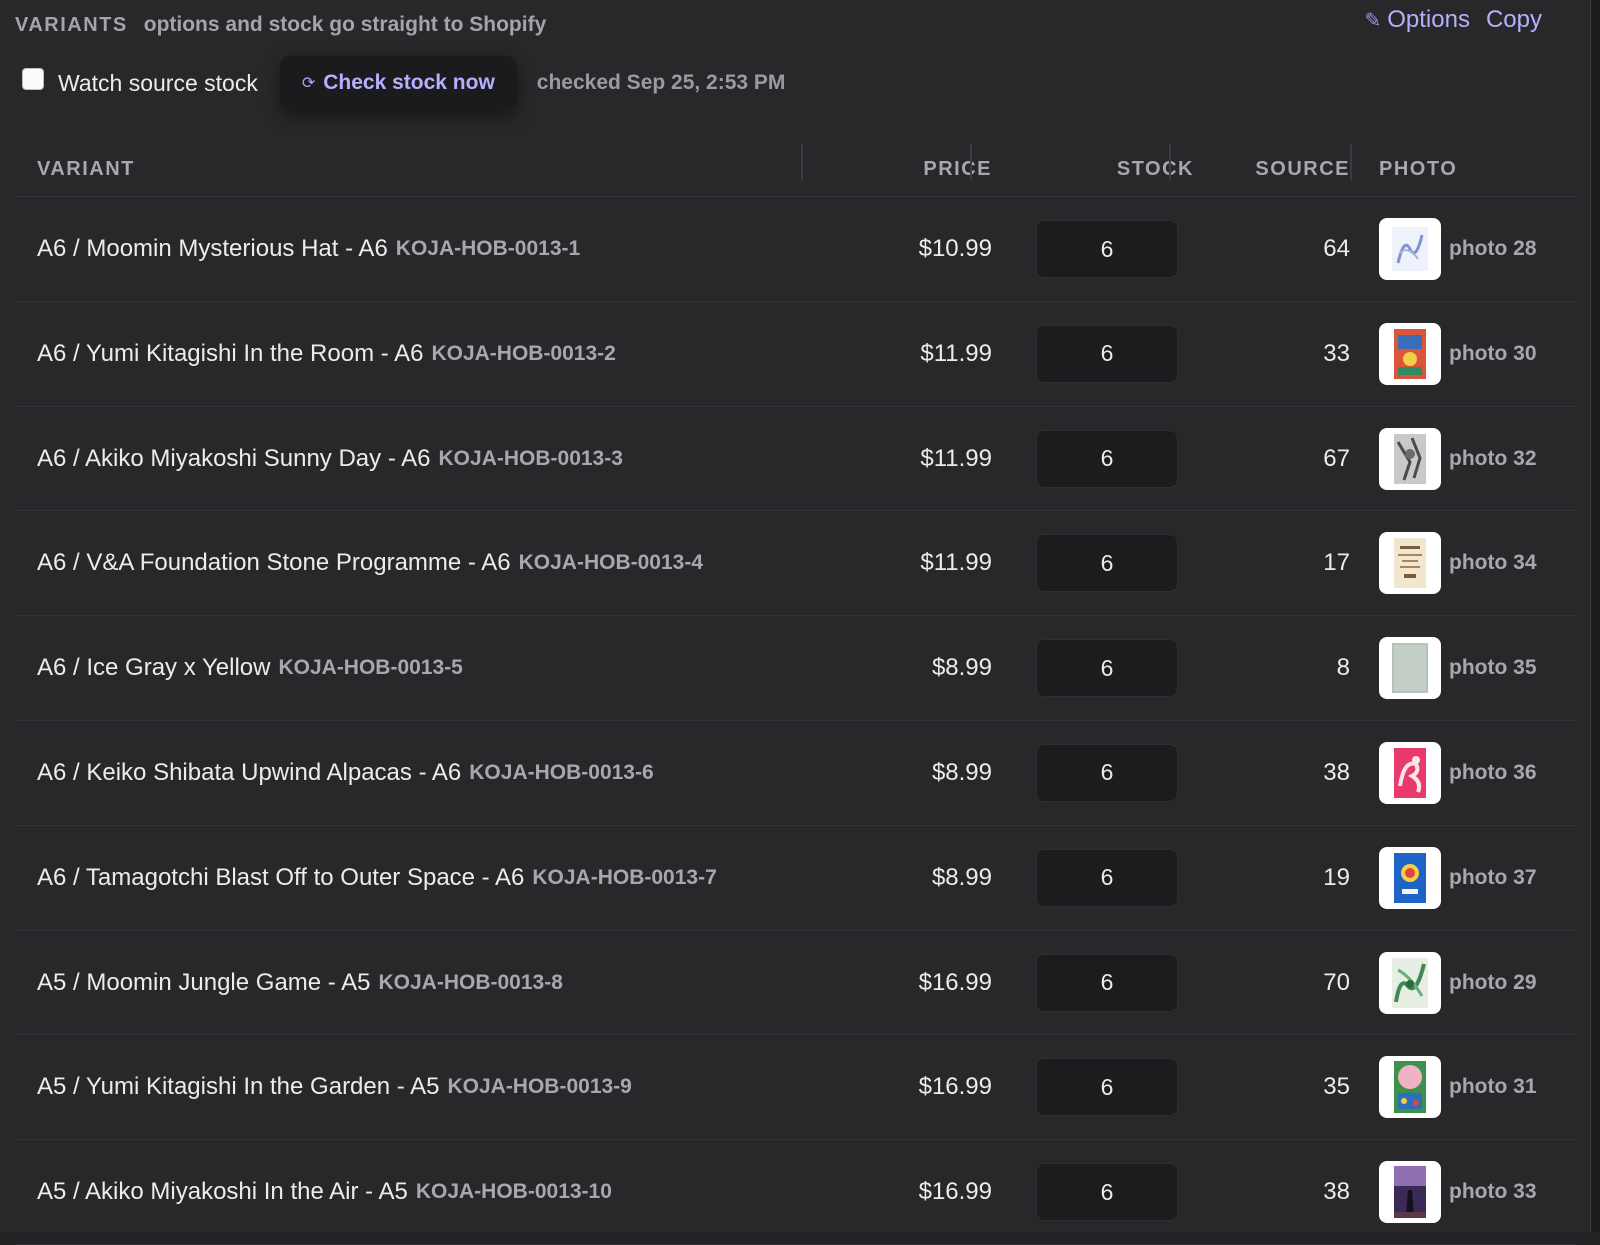 Image resolution: width=1600 pixels, height=1245 pixels. I want to click on variant-name: A6 / Akiko Miyakoshi Sunny Day - A6, so click(234, 458).